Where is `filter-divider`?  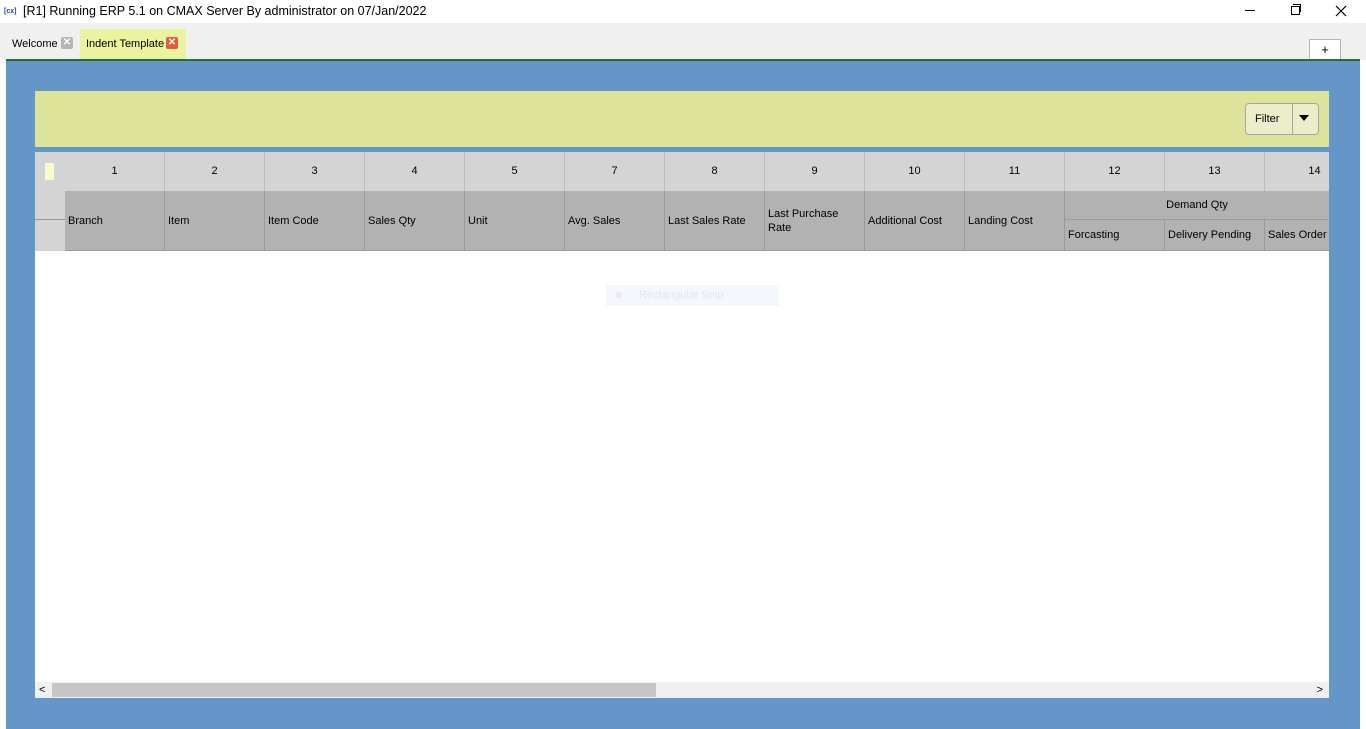
filter-divider is located at coordinates (1292, 119).